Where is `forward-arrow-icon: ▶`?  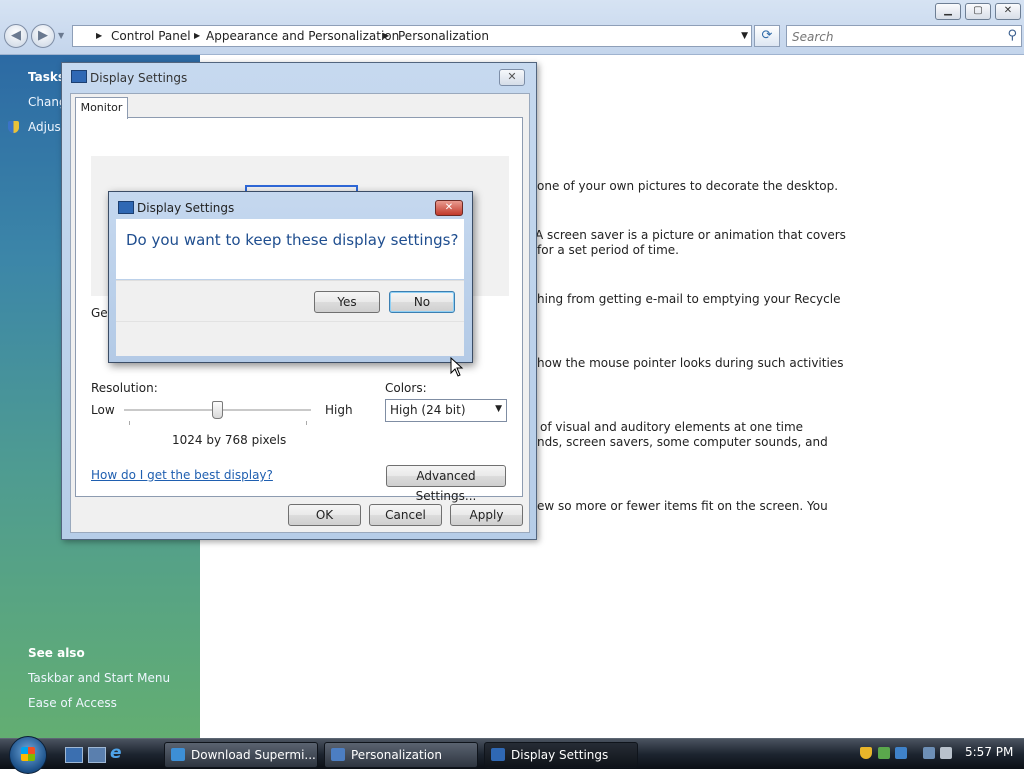 forward-arrow-icon: ▶ is located at coordinates (43, 35).